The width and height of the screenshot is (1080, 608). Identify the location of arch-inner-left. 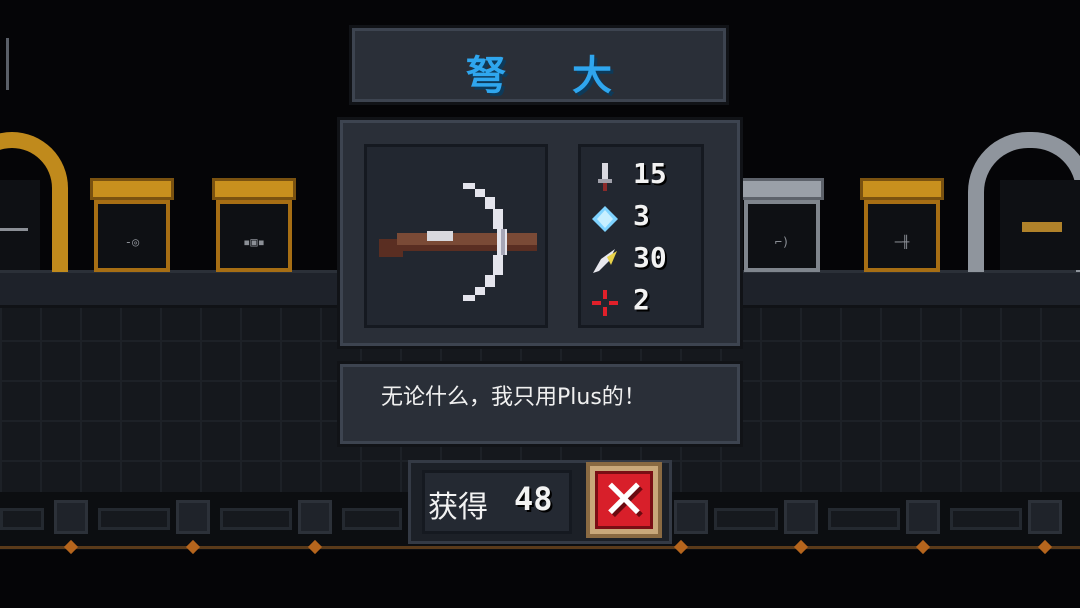
(20, 225).